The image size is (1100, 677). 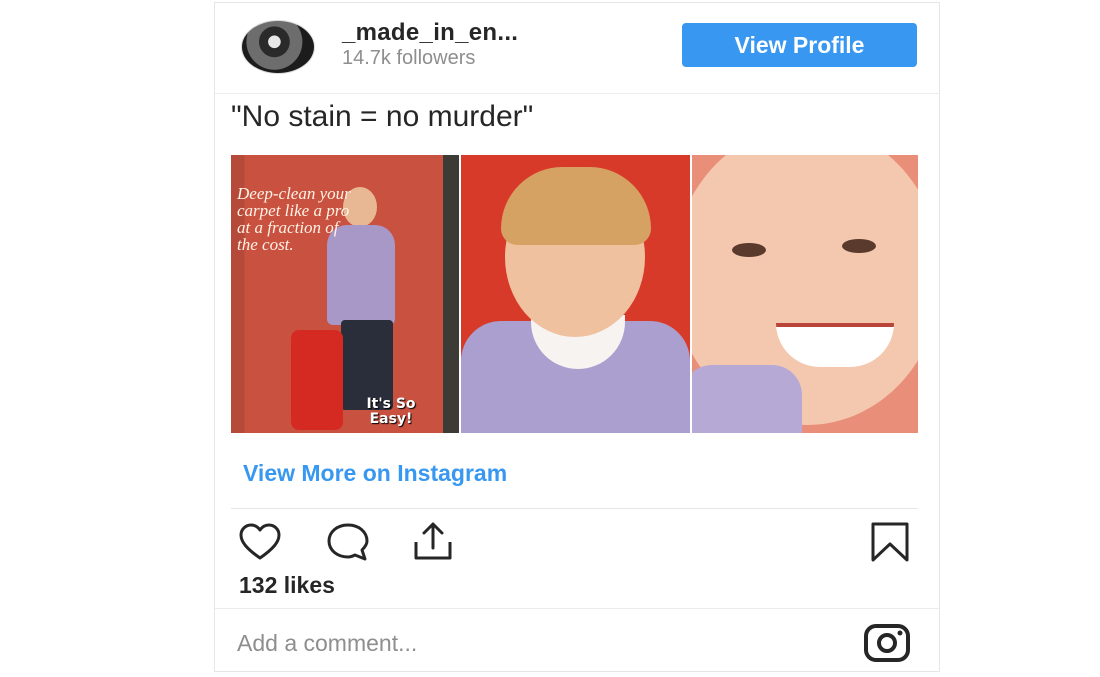 I want to click on post-caption: "No stain = no murder", so click(x=382, y=116).